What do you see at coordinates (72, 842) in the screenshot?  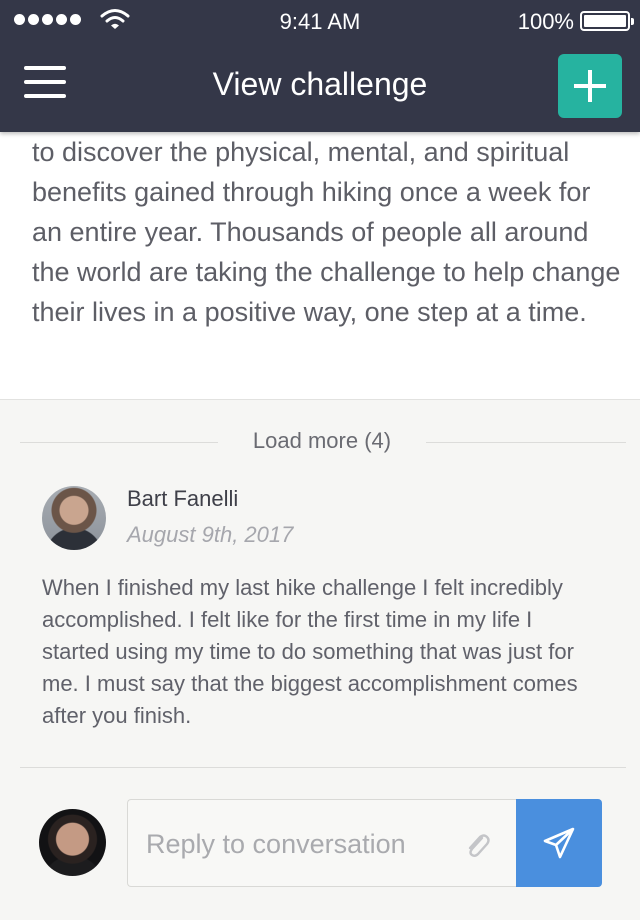 I see `current-user-avatar` at bounding box center [72, 842].